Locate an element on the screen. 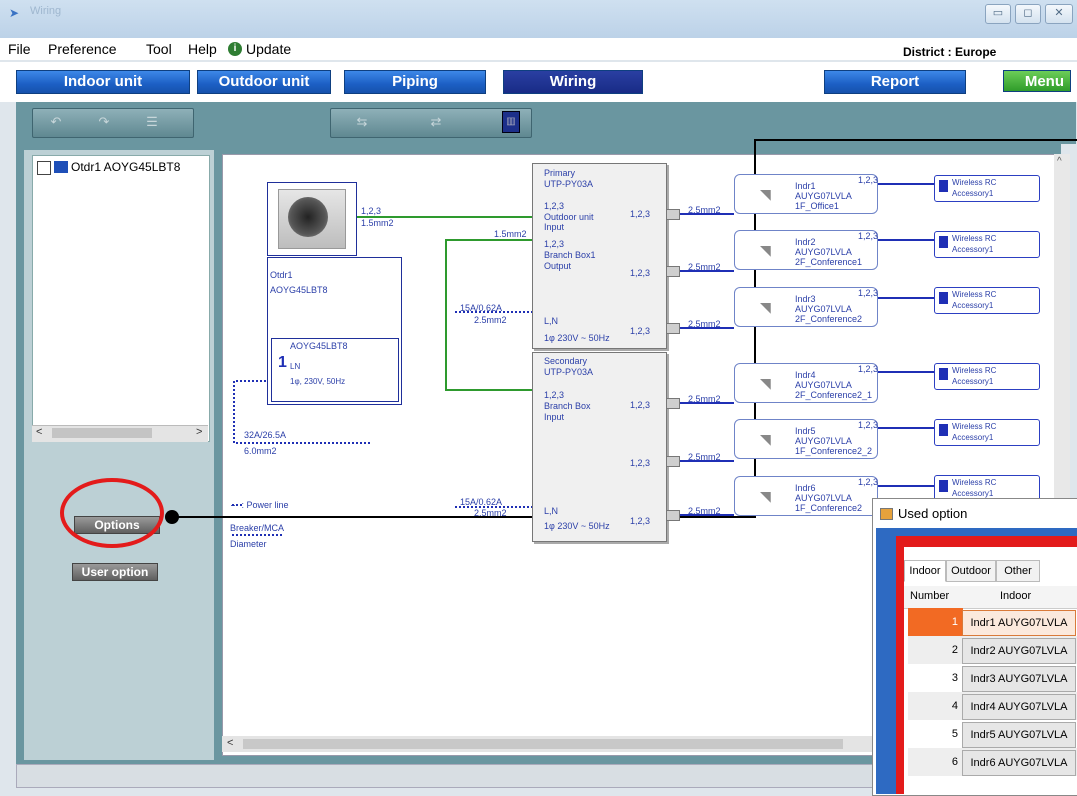  rc-6-line2: Accessory1 is located at coordinates (973, 493).